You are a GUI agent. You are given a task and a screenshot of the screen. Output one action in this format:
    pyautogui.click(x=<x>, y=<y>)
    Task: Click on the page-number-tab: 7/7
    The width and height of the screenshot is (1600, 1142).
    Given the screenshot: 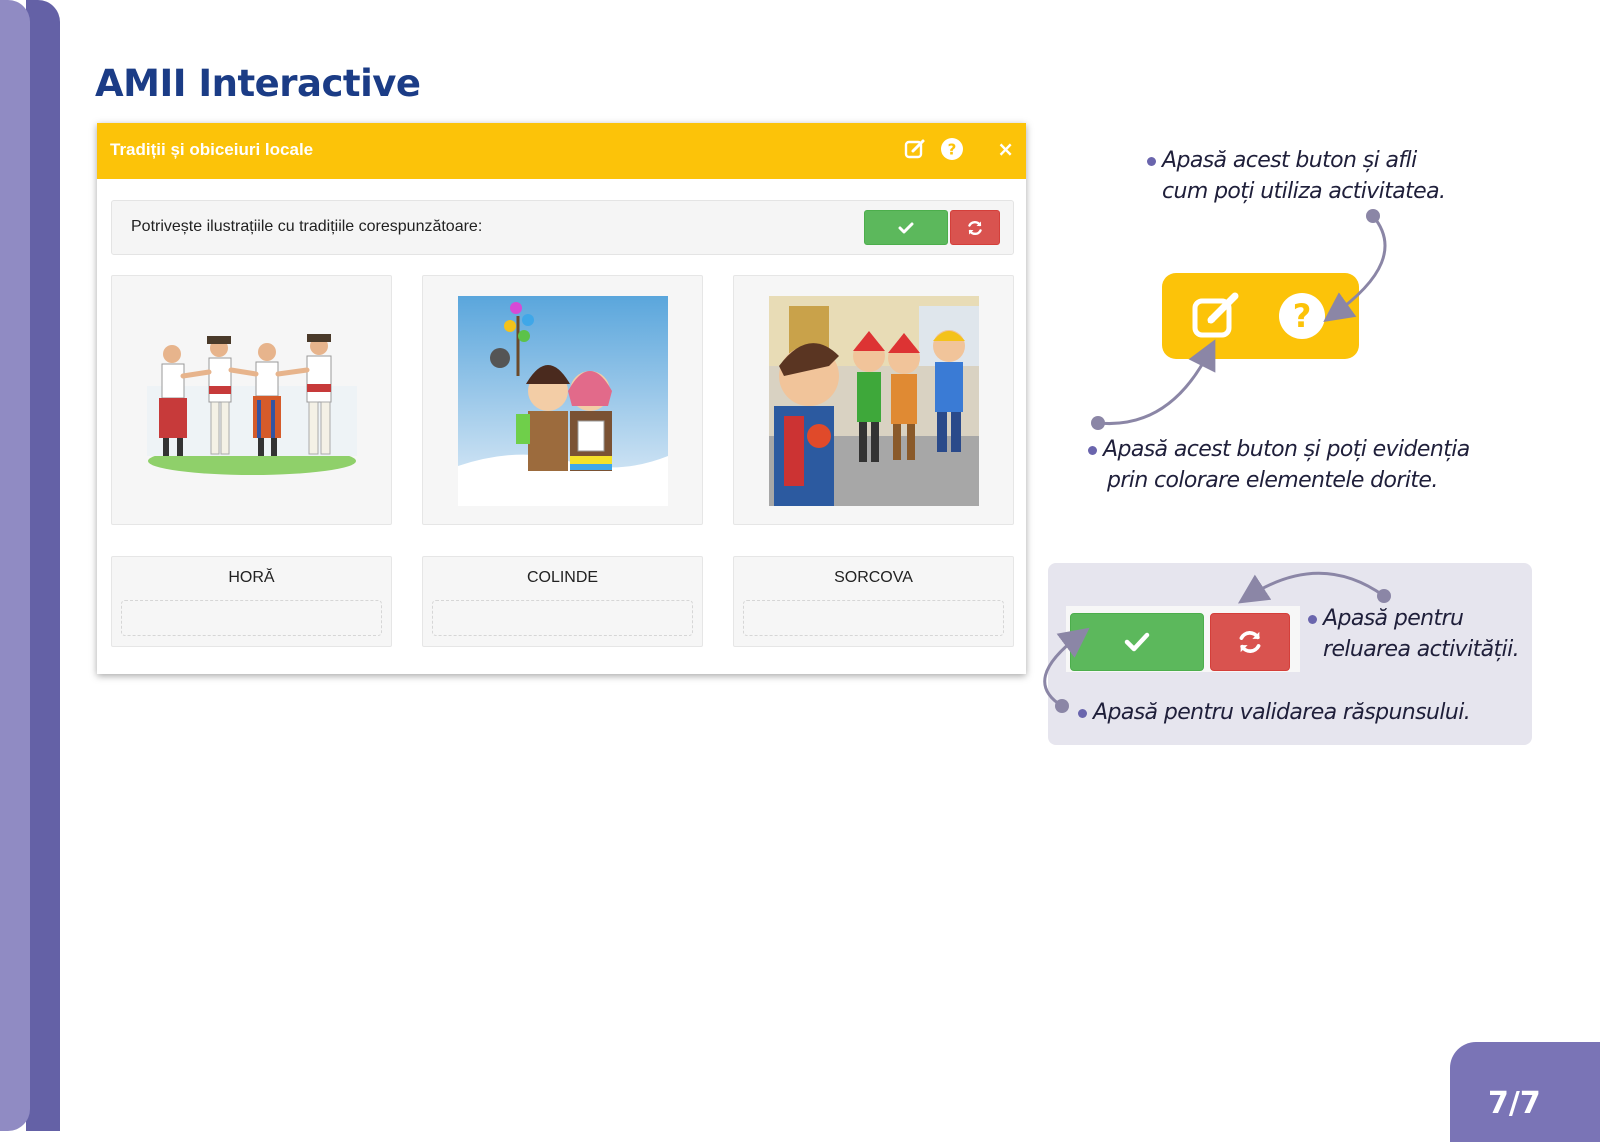 What is the action you would take?
    pyautogui.click(x=1525, y=1092)
    